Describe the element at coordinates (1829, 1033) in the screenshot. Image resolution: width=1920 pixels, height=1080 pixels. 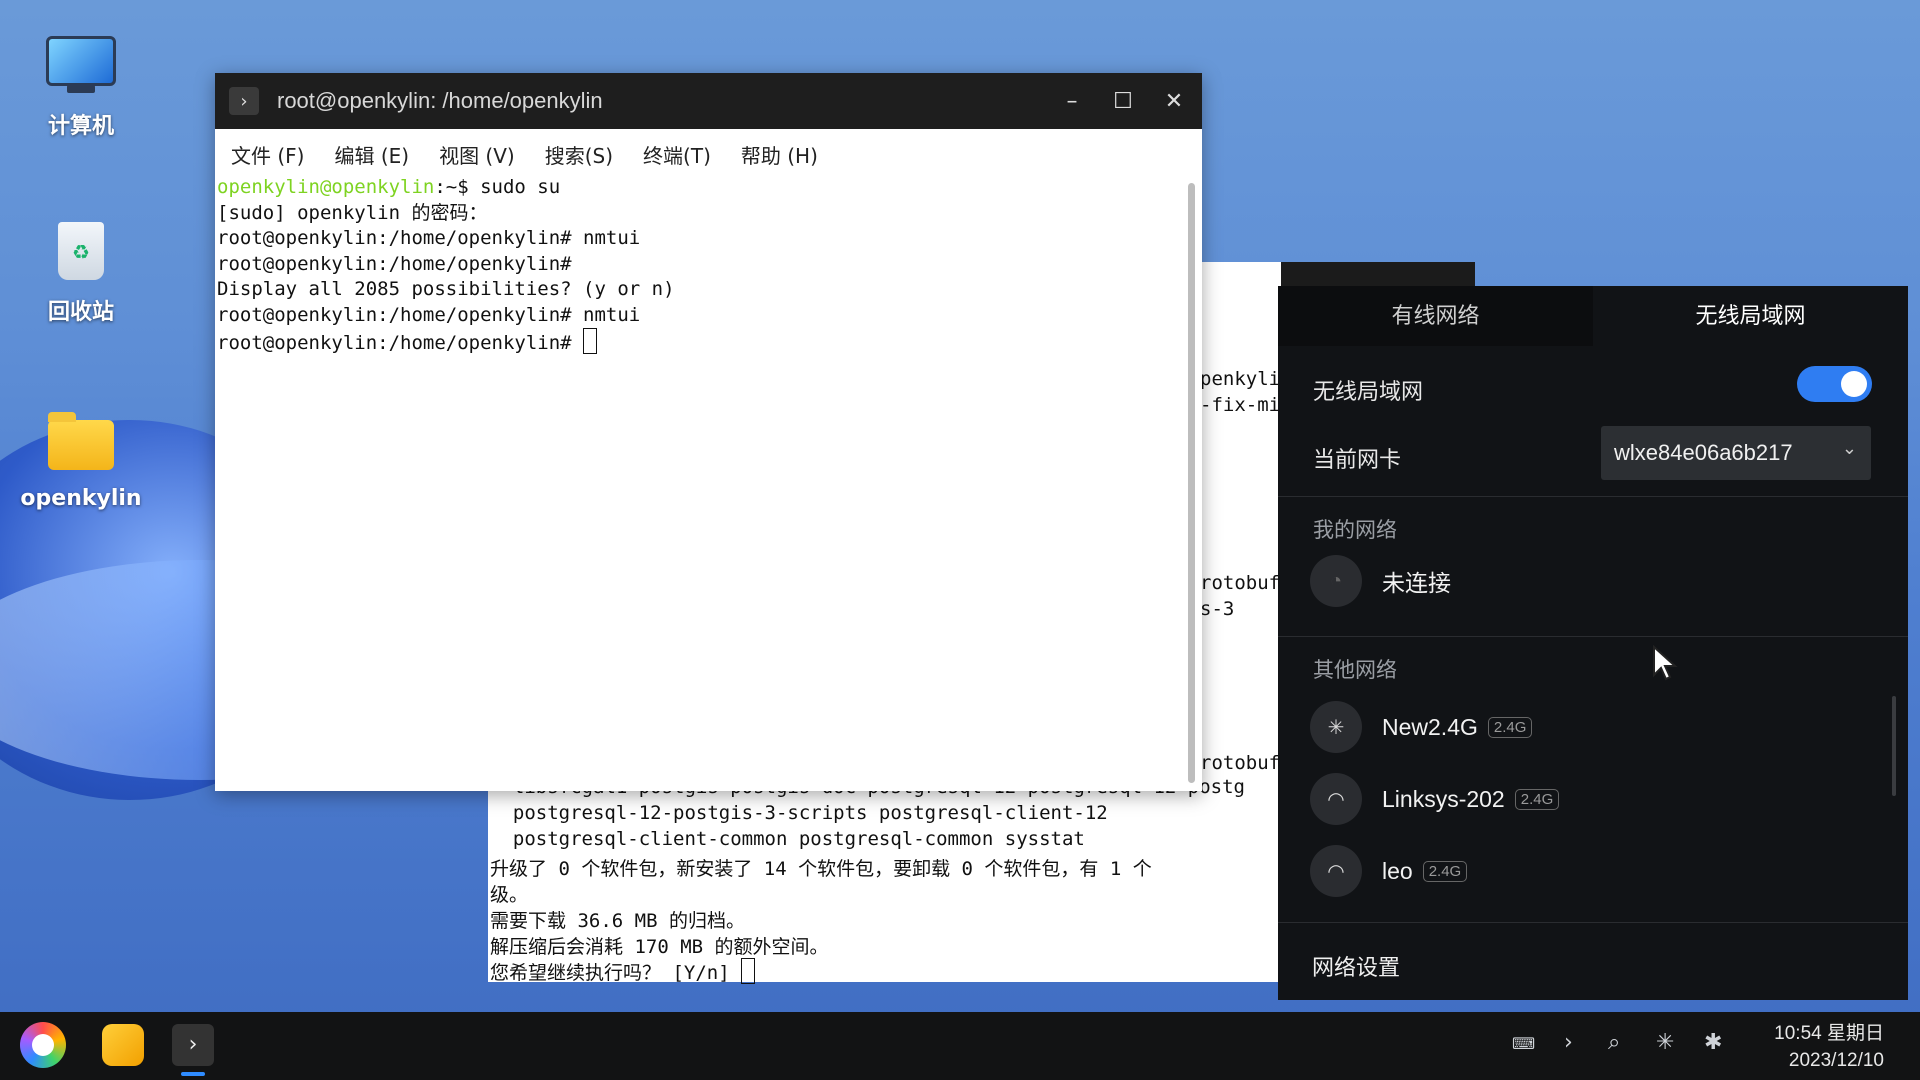
I see `clock-time: 10:54 星期日` at that location.